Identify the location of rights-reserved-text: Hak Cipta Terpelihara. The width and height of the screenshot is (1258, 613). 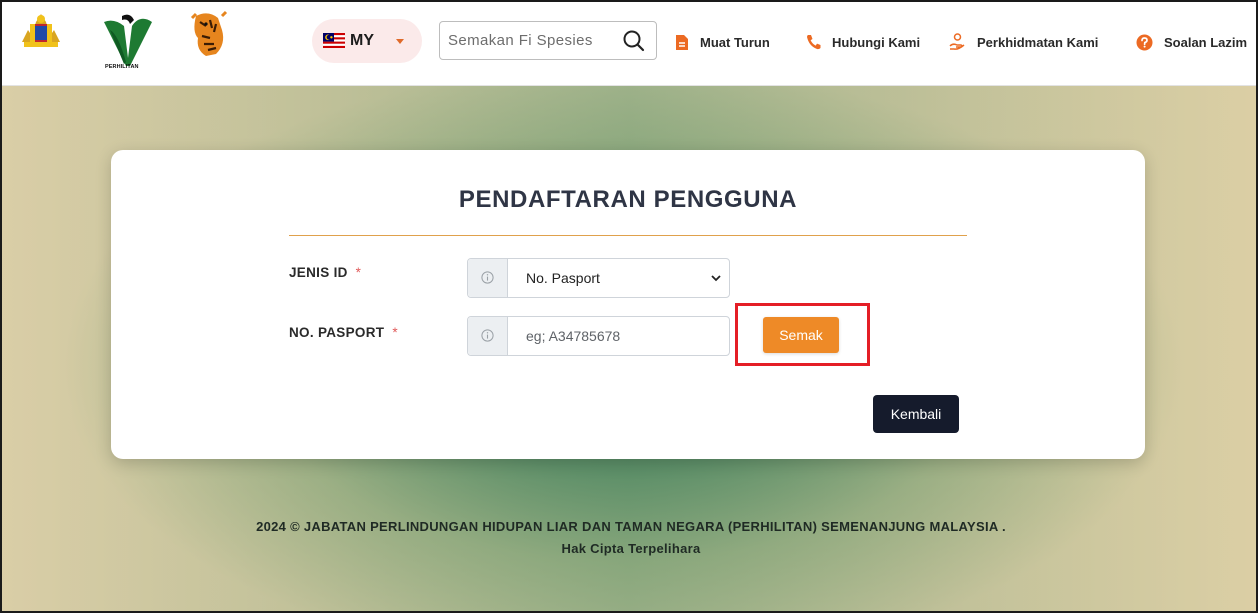
(631, 548).